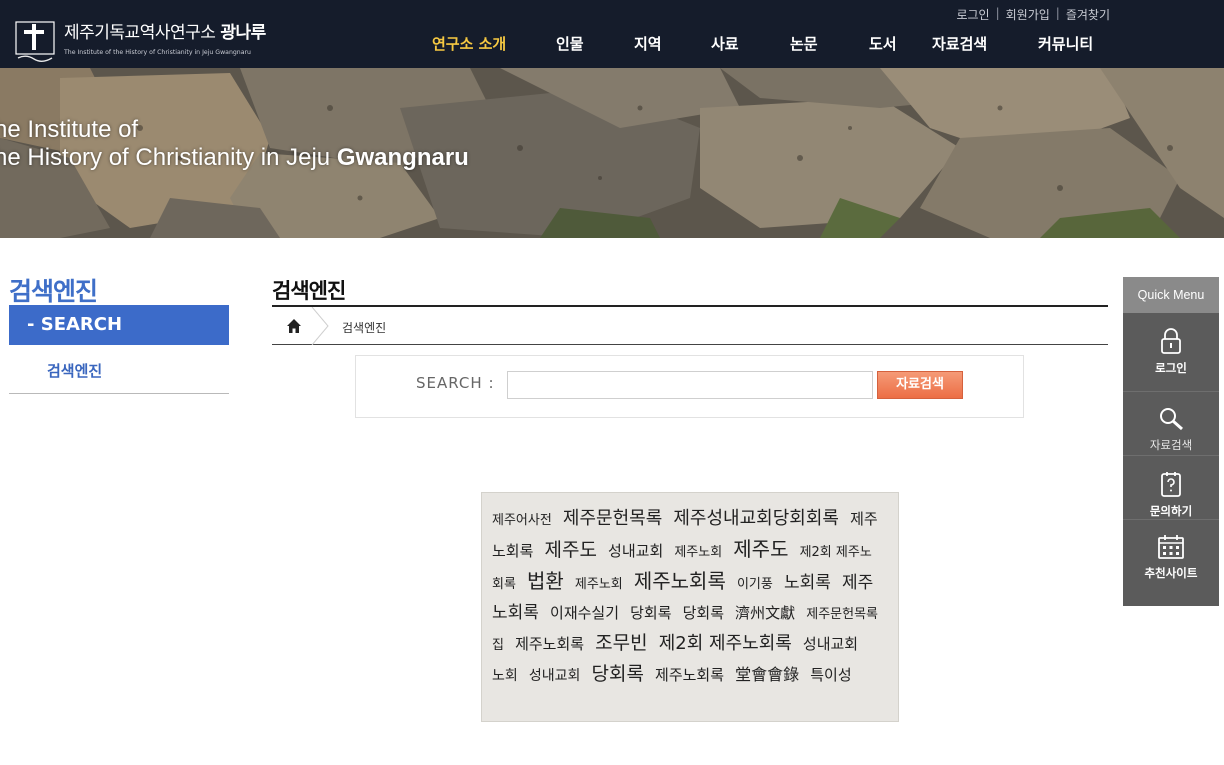 This screenshot has height=765, width=1224. What do you see at coordinates (545, 581) in the screenshot?
I see `tag-link: 법환` at bounding box center [545, 581].